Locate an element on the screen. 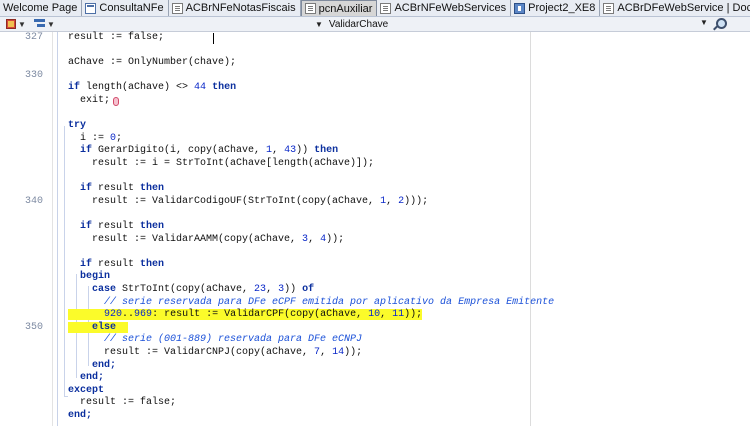 Image resolution: width=750 pixels, height=426 pixels. mouse-cursor-icon is located at coordinates (116, 101).